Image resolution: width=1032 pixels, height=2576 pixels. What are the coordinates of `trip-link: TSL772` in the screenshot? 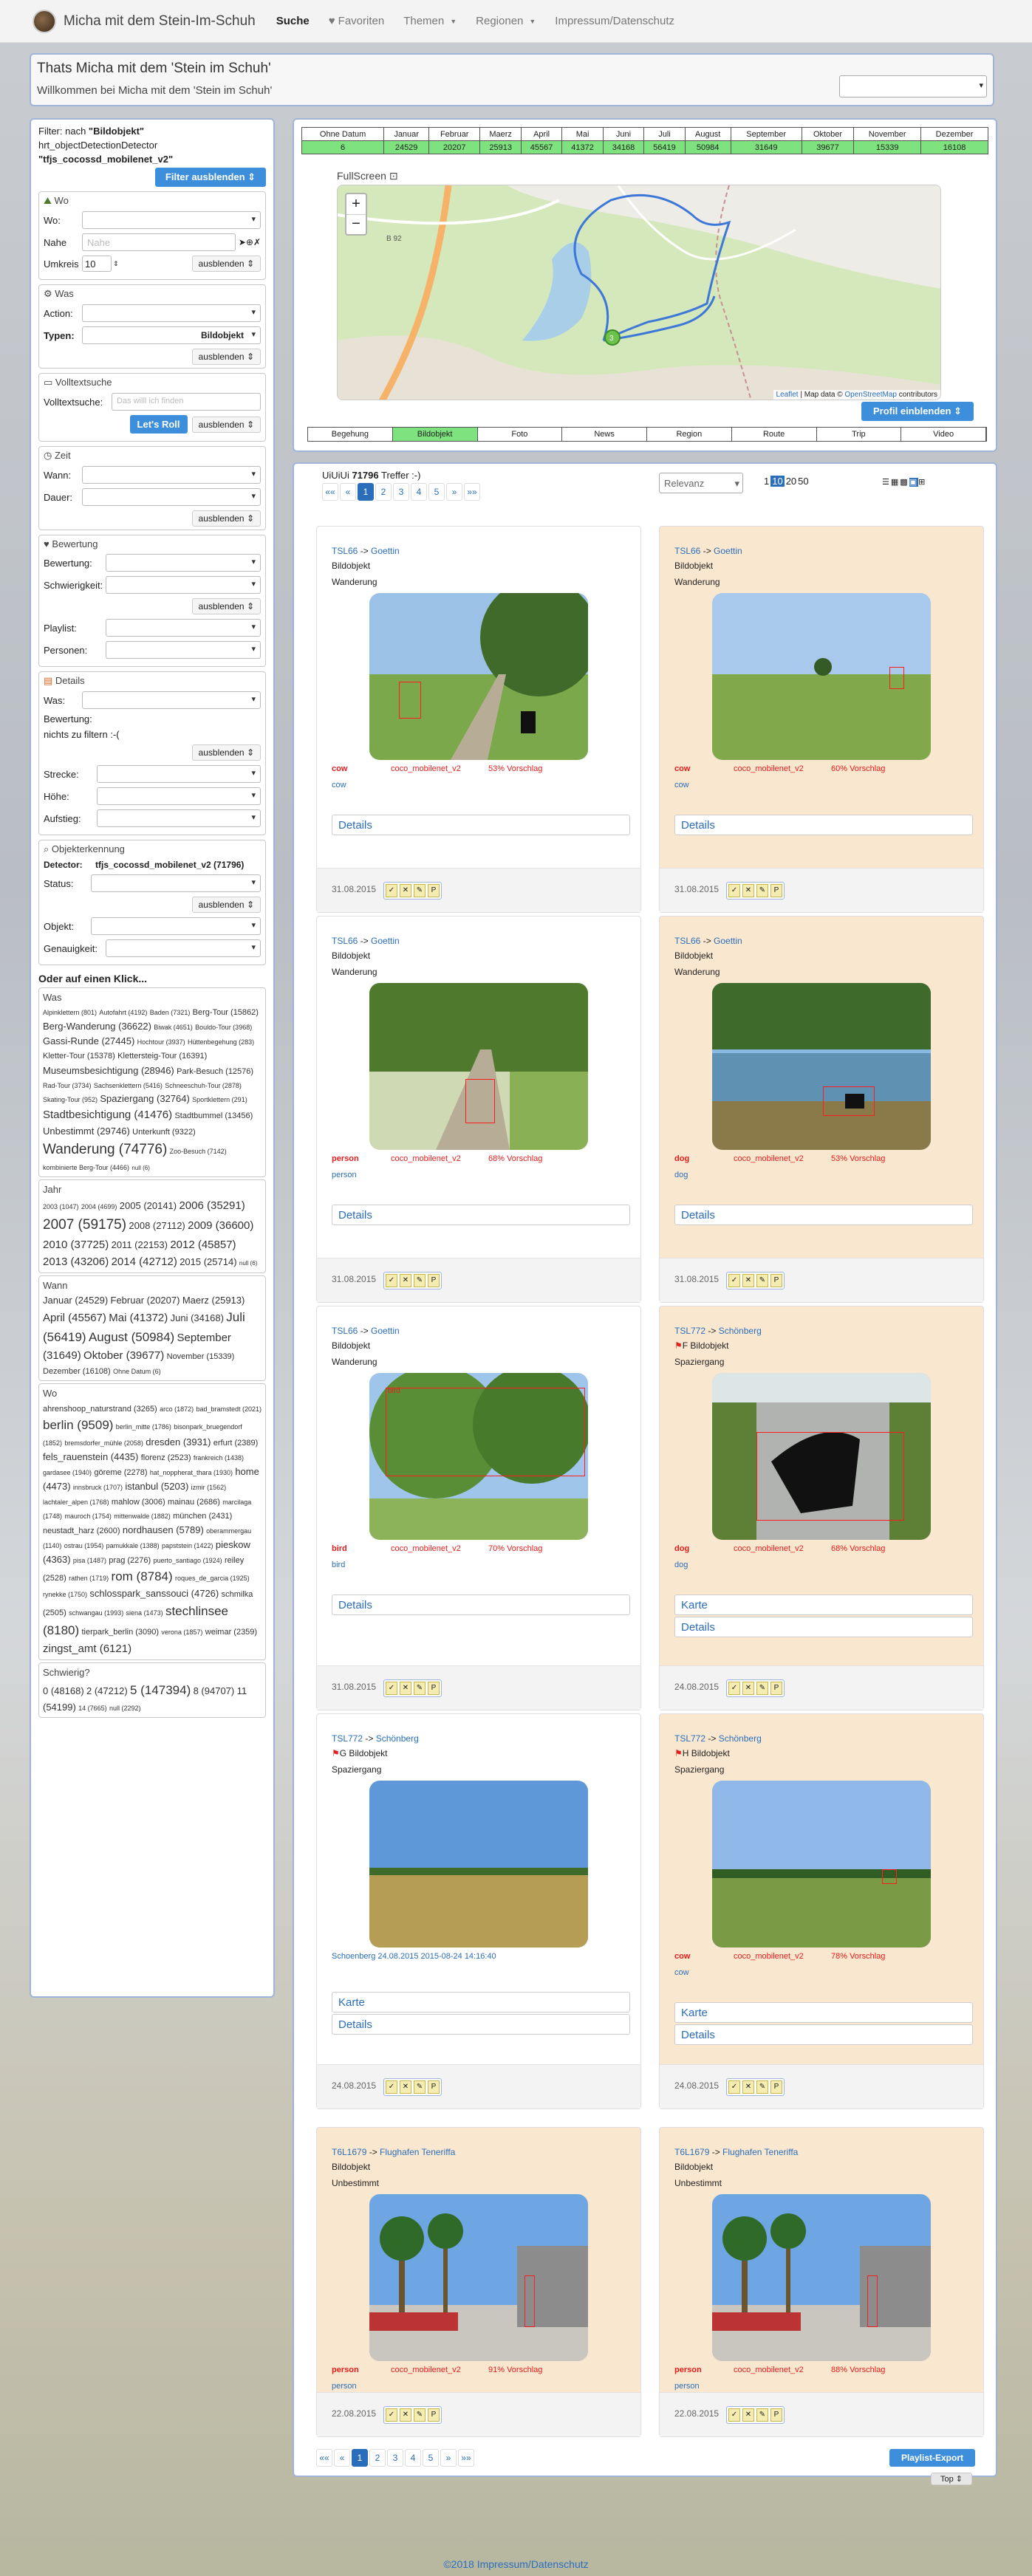 It's located at (347, 1738).